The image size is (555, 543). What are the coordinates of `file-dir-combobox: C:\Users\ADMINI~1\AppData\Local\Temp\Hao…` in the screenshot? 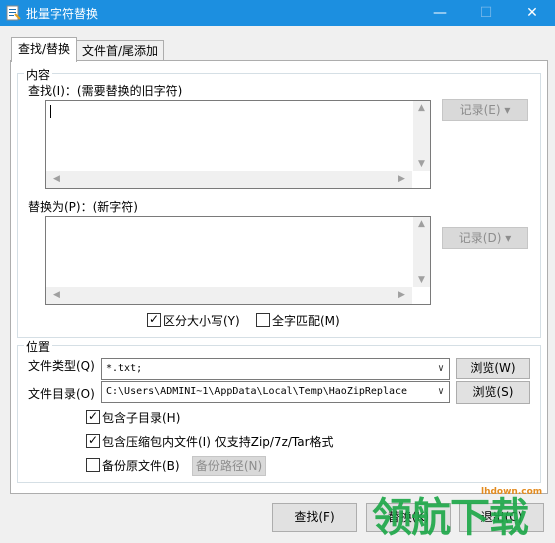 It's located at (275, 392).